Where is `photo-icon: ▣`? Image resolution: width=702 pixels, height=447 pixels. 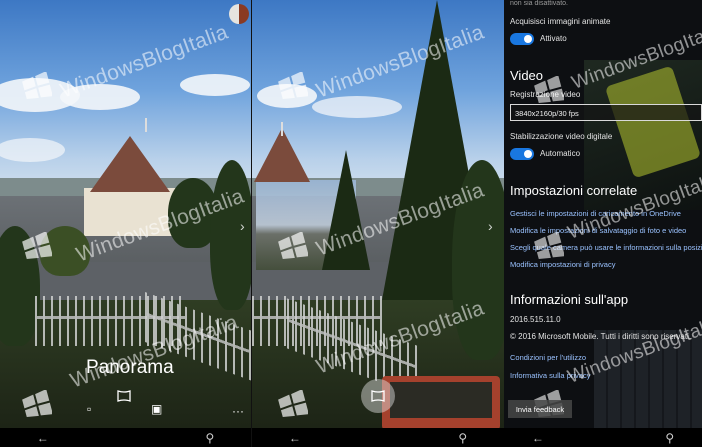 photo-icon: ▣ is located at coordinates (156, 409).